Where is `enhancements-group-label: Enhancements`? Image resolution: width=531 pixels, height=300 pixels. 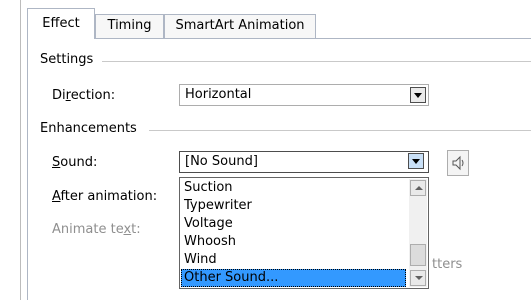
enhancements-group-label: Enhancements is located at coordinates (88, 128).